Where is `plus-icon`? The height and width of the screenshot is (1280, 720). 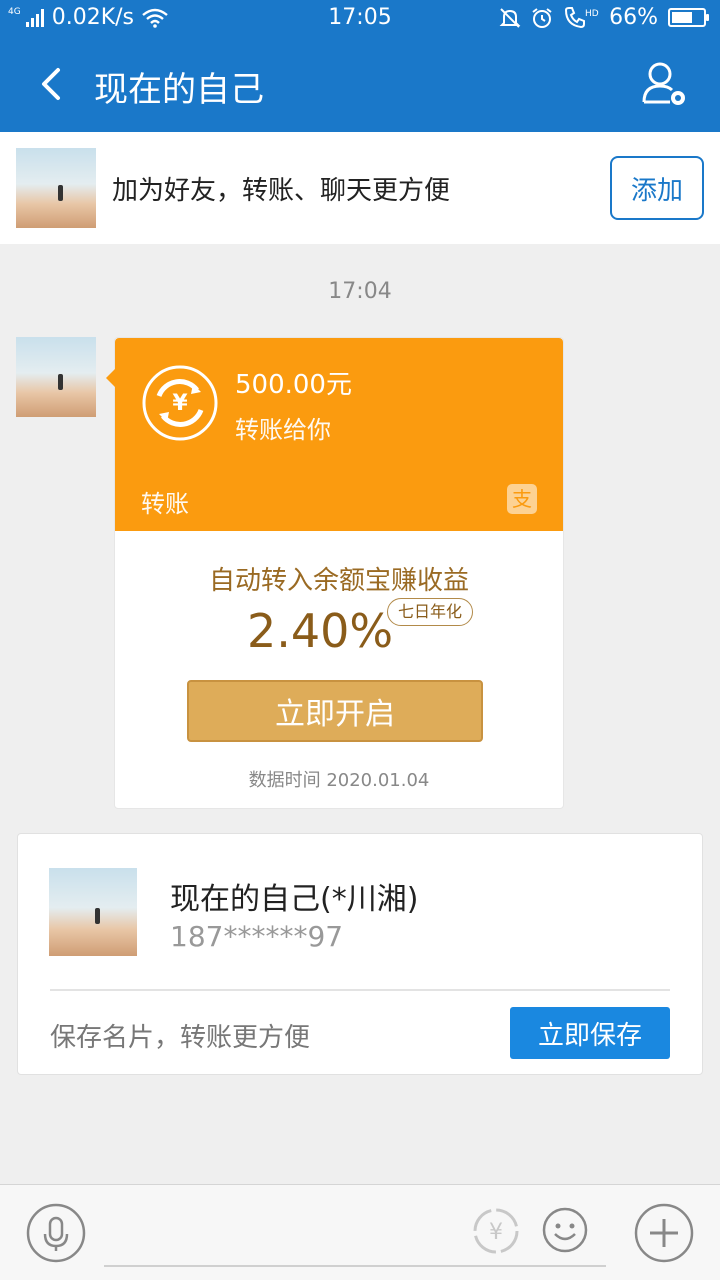
plus-icon is located at coordinates (664, 1233).